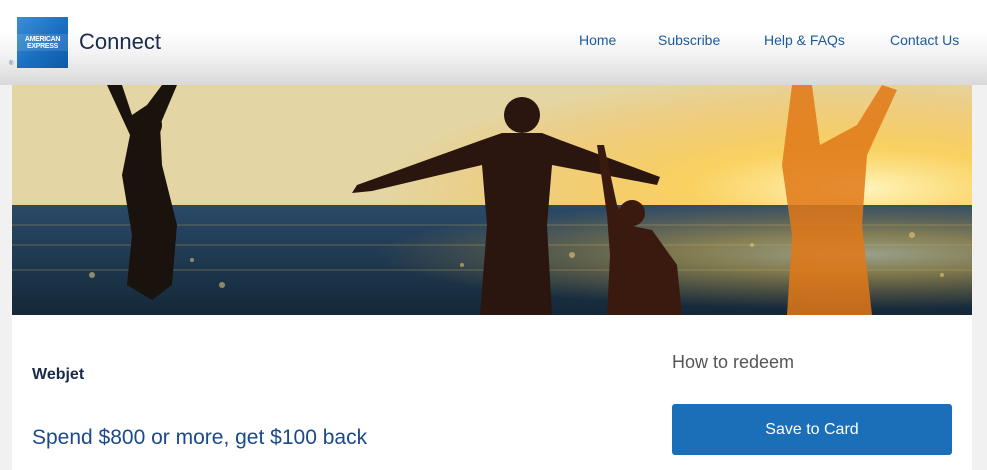 Image resolution: width=987 pixels, height=470 pixels. Describe the element at coordinates (689, 40) in the screenshot. I see `nav-link-subscribe: Subscribe` at that location.